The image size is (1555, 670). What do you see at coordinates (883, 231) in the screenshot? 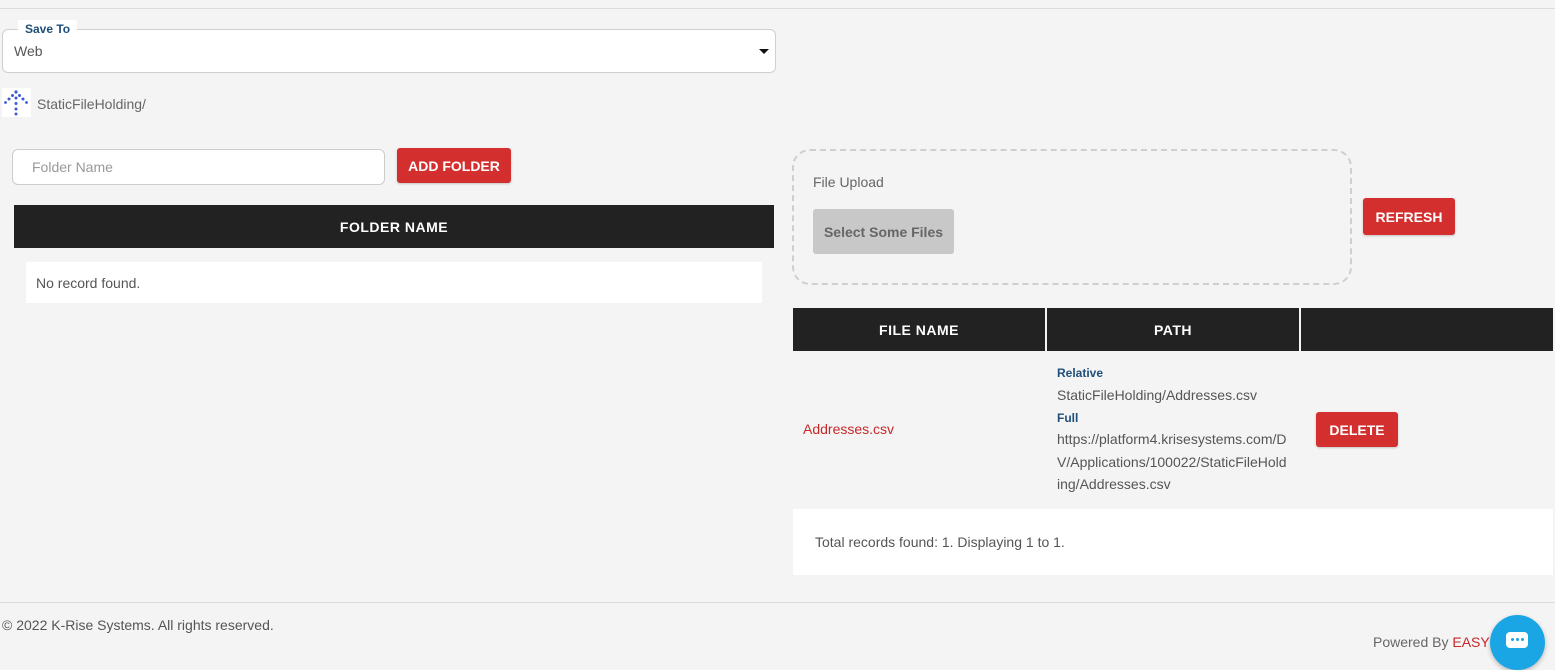
I see `select-files-button: Select Some Files` at bounding box center [883, 231].